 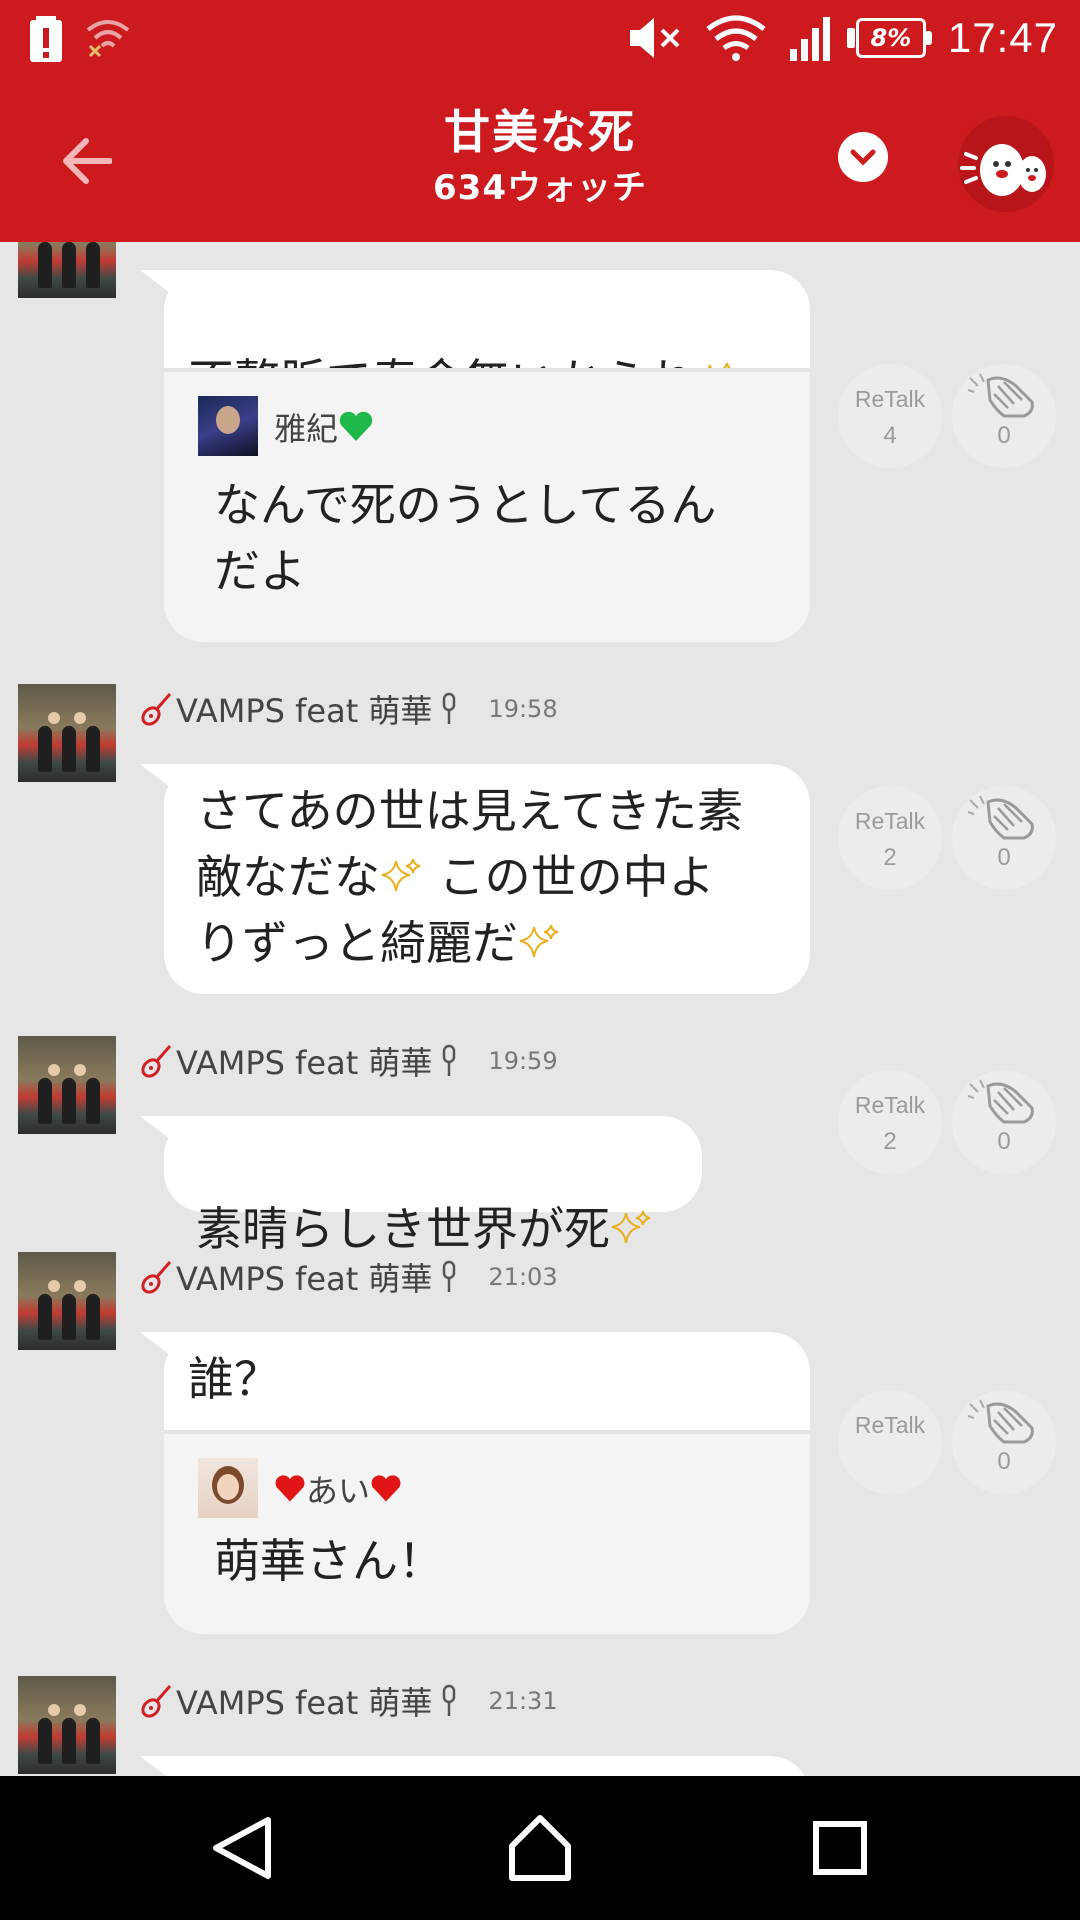 I want to click on message-meta: VAMPS feat 萌華 19:59, so click(x=349, y=1061).